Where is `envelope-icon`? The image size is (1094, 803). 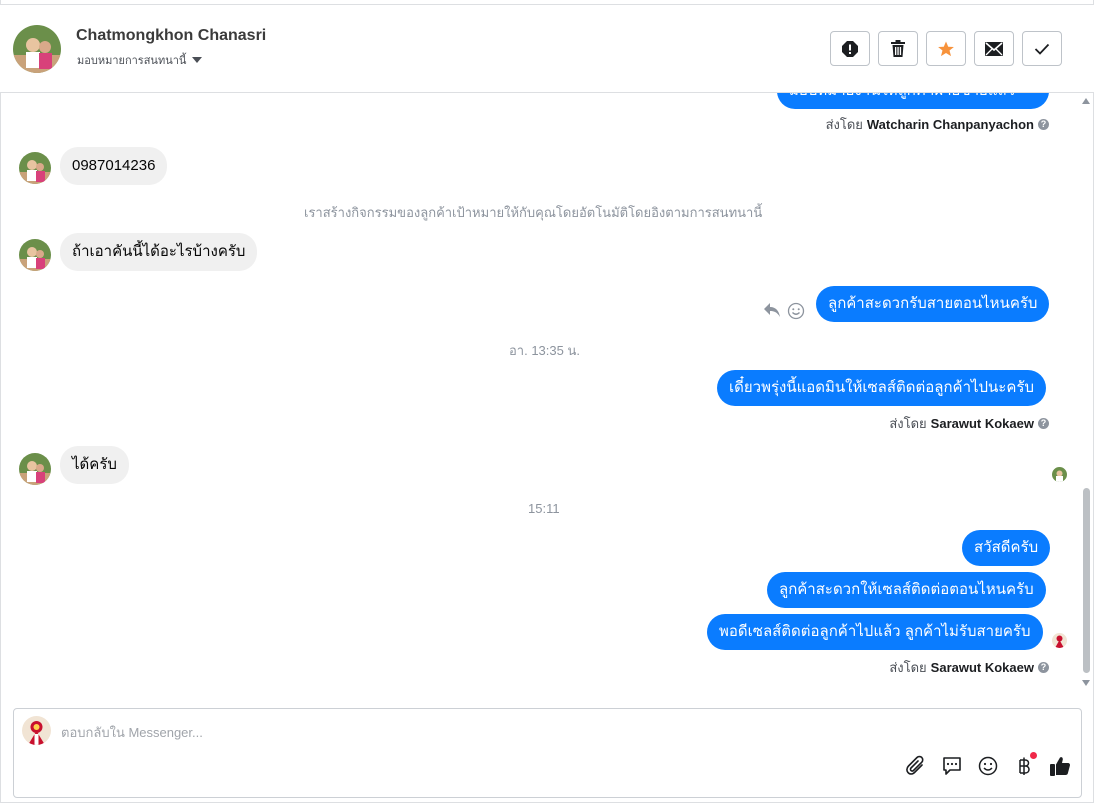 envelope-icon is located at coordinates (994, 48).